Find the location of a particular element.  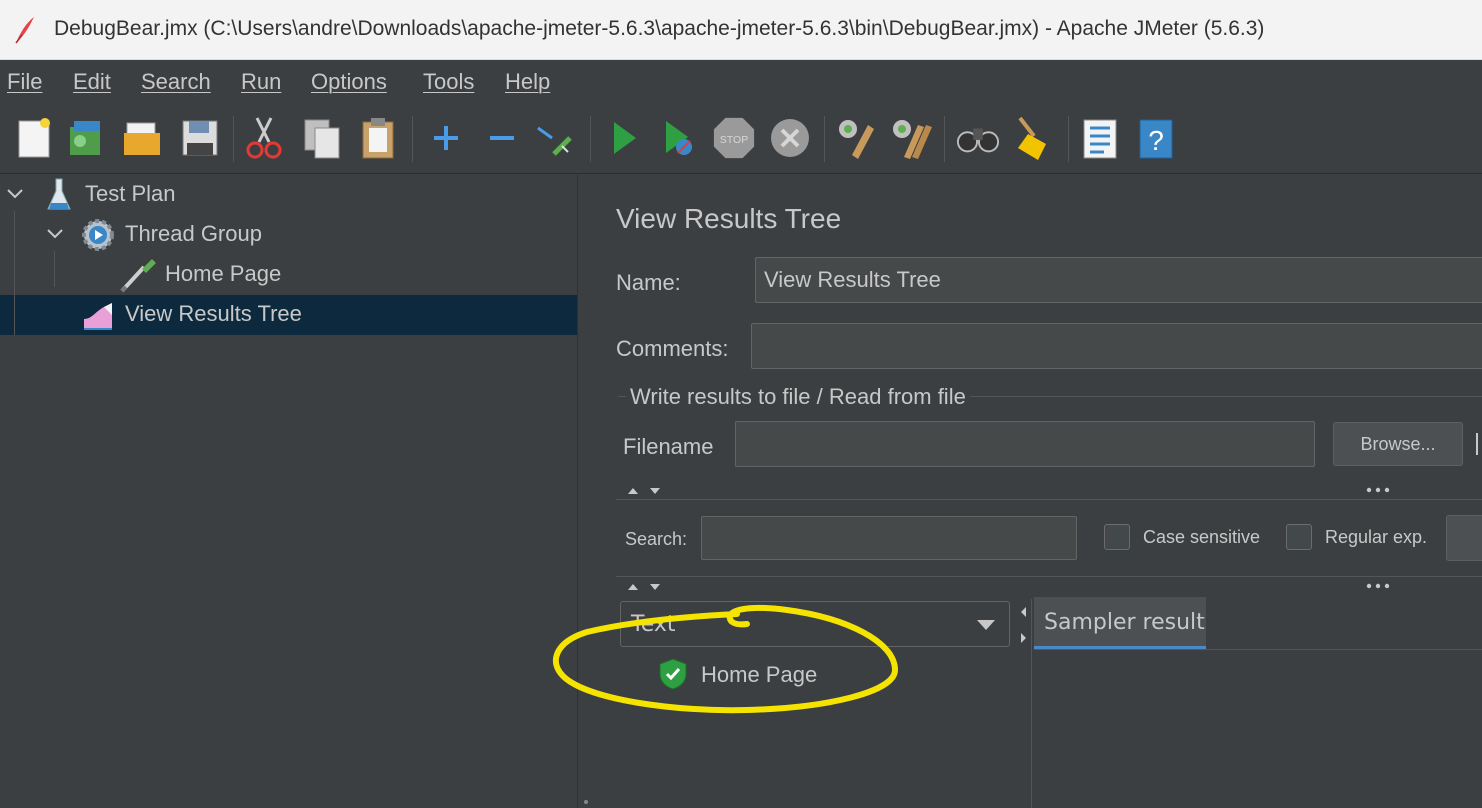

clear-all-icon is located at coordinates (910, 138).